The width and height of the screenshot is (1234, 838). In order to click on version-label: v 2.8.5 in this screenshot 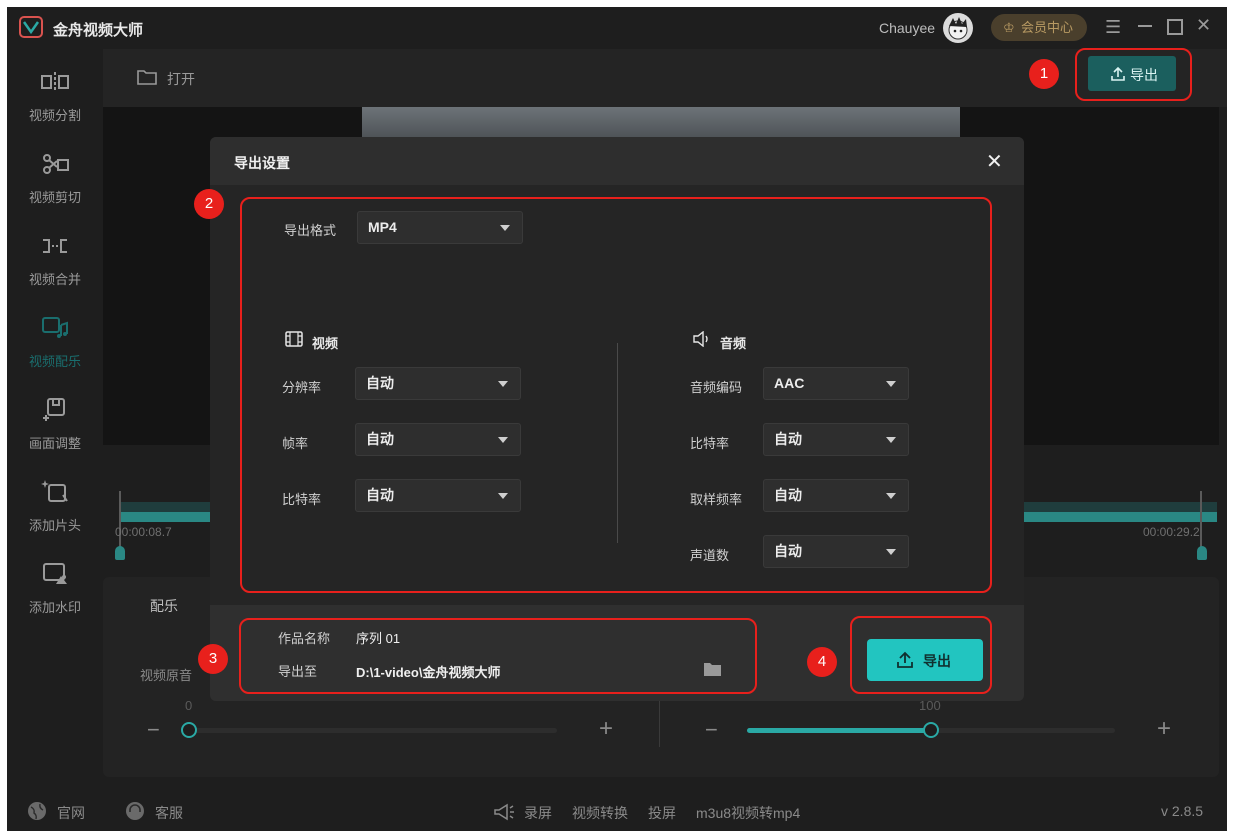, I will do `click(1182, 811)`.